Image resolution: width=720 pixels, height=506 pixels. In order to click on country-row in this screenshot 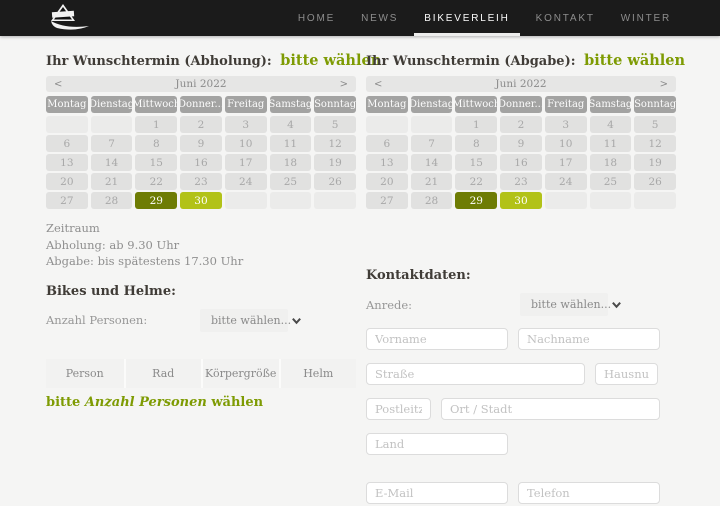, I will do `click(514, 444)`.